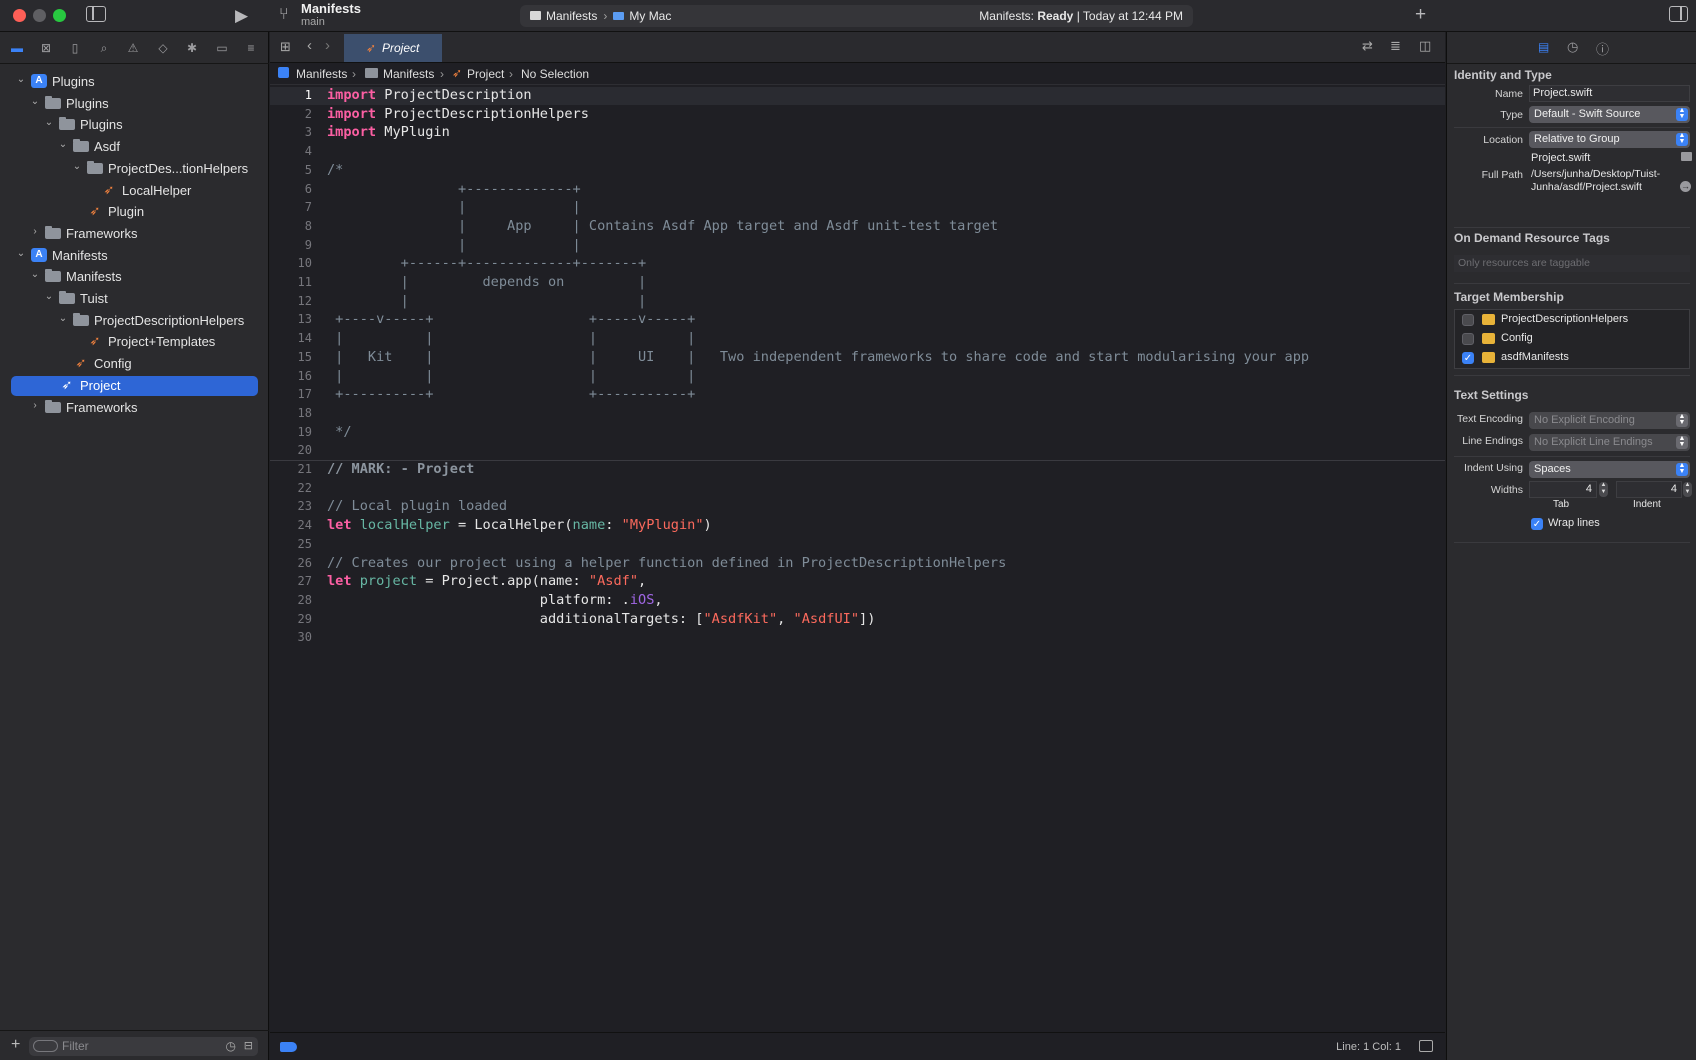  I want to click on source-control-icon: ⊠, so click(46, 48).